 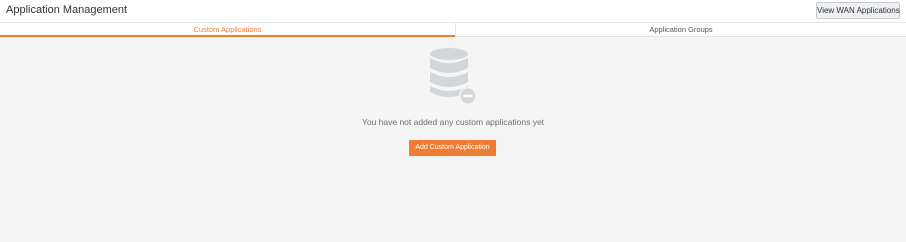 What do you see at coordinates (452, 148) in the screenshot?
I see `add-custom-application-button: Add Custom Application` at bounding box center [452, 148].